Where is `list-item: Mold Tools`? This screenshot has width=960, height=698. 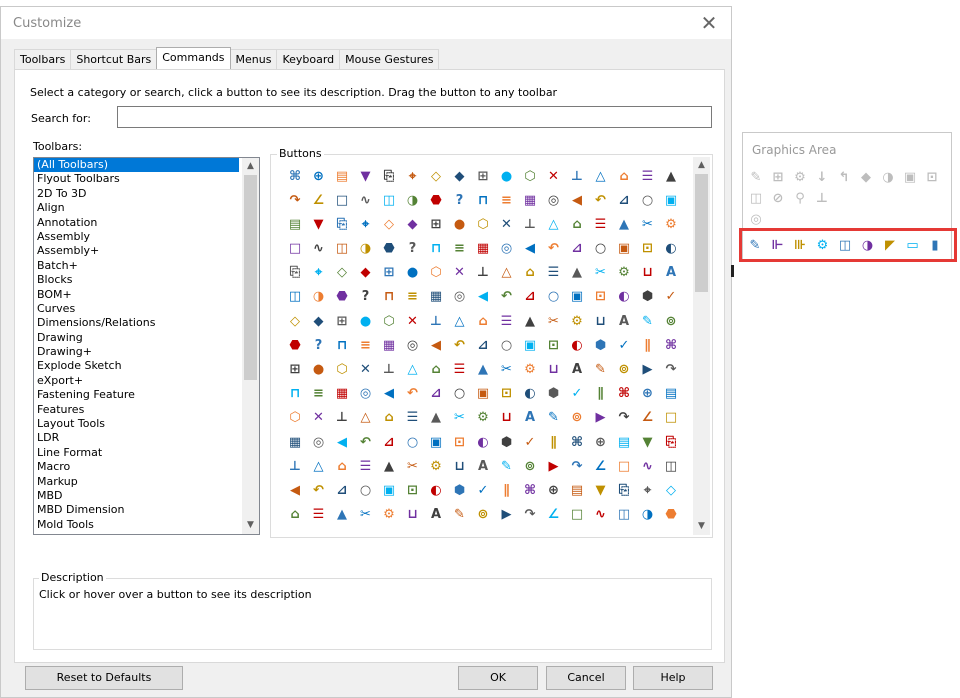
list-item: Mold Tools is located at coordinates (146, 525).